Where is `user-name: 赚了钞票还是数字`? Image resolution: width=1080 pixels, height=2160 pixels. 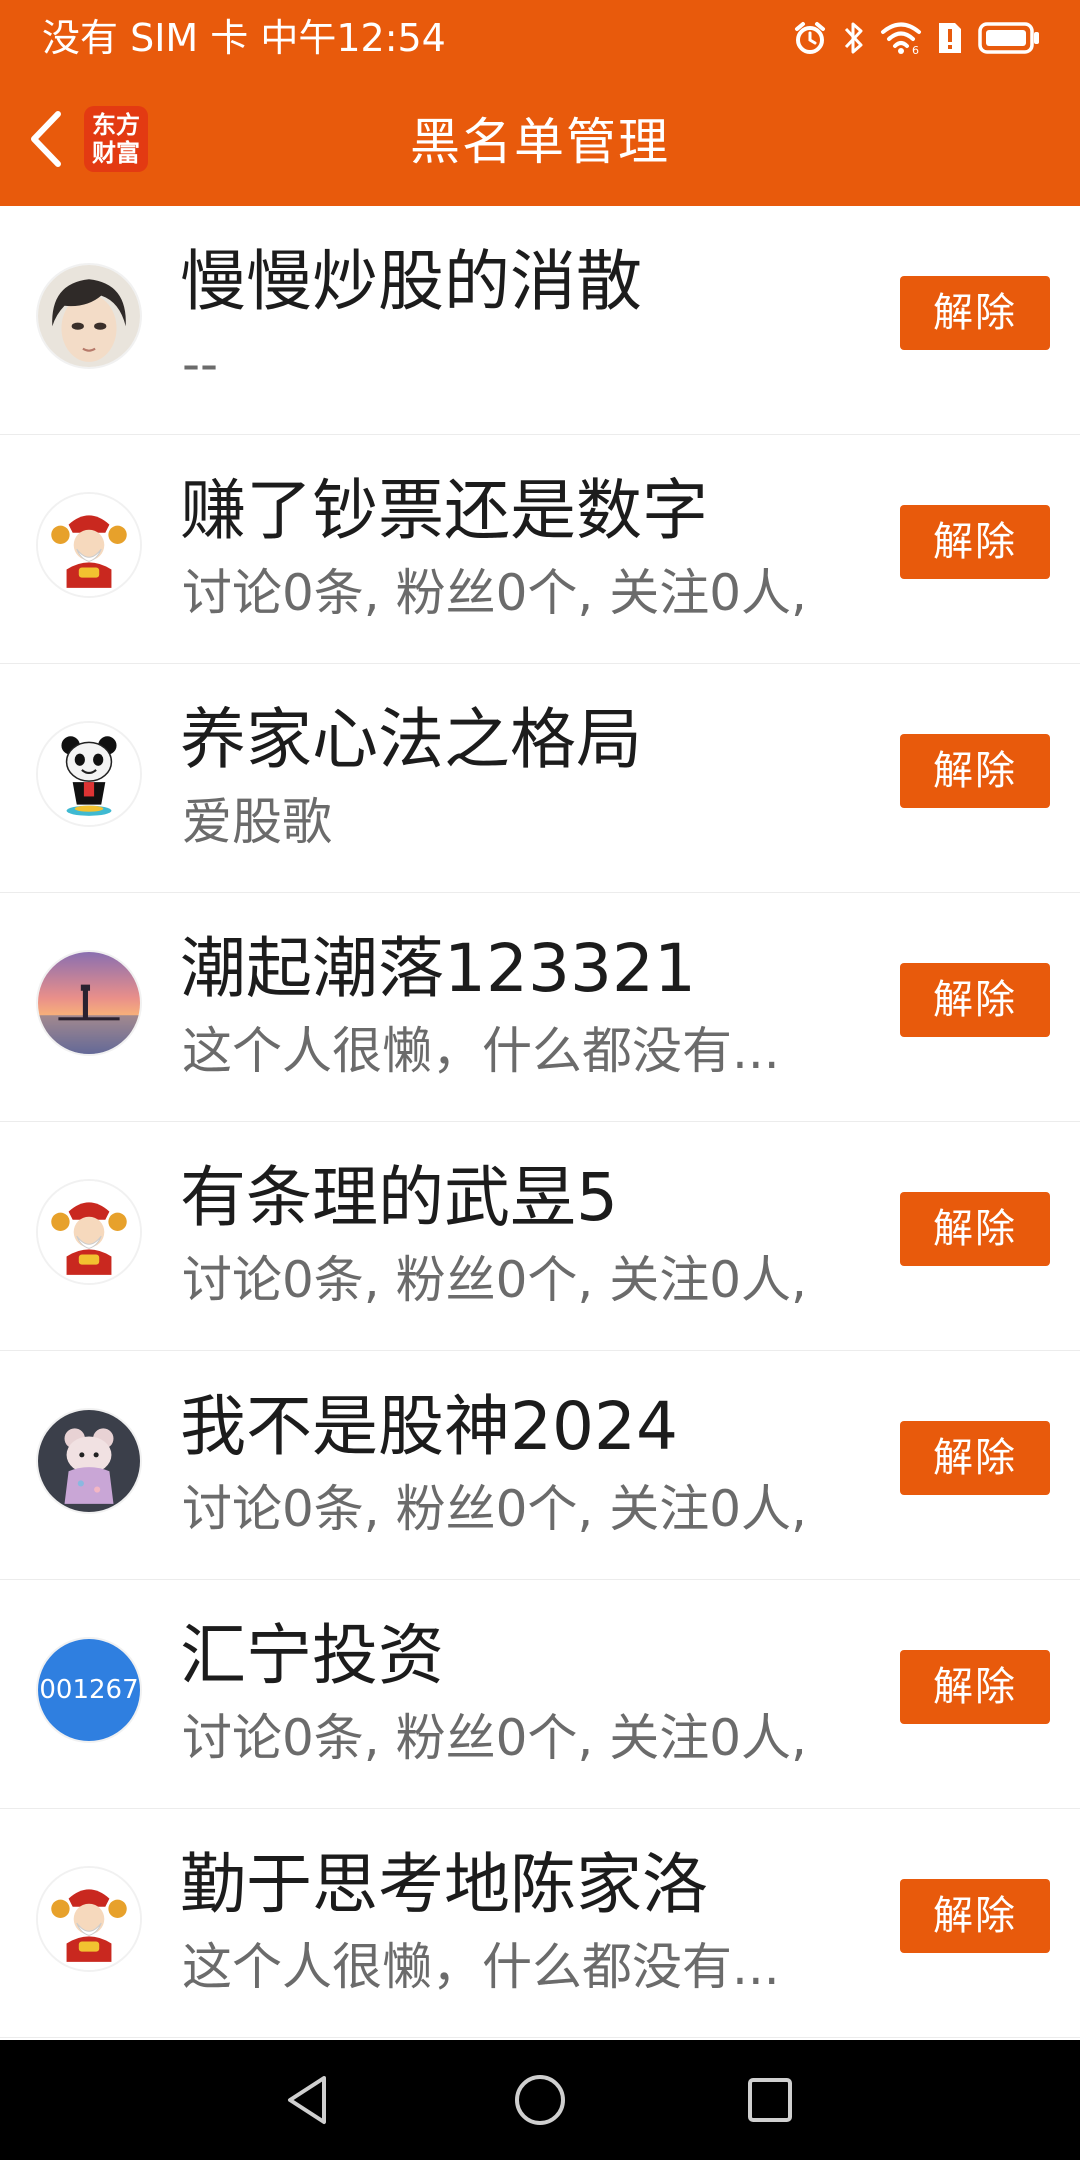
user-name: 赚了钞票还是数字 is located at coordinates (444, 510).